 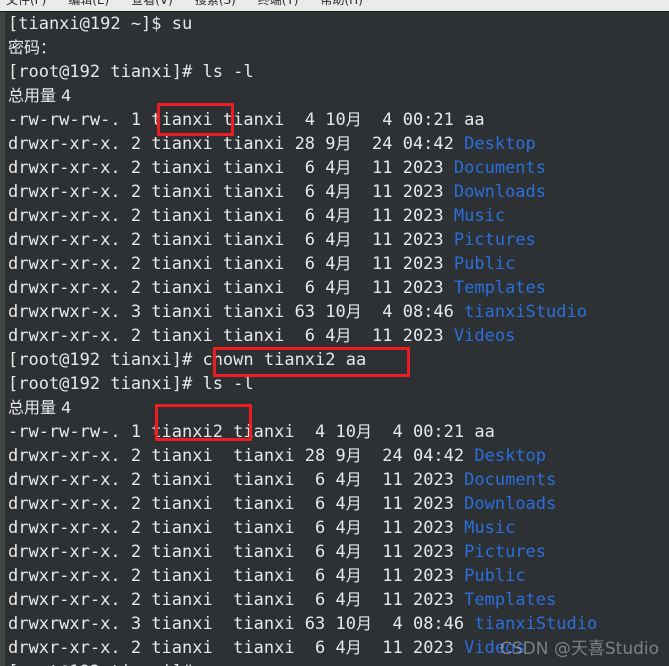 What do you see at coordinates (423, 120) in the screenshot?
I see `line-text: 4 00:21 aa` at bounding box center [423, 120].